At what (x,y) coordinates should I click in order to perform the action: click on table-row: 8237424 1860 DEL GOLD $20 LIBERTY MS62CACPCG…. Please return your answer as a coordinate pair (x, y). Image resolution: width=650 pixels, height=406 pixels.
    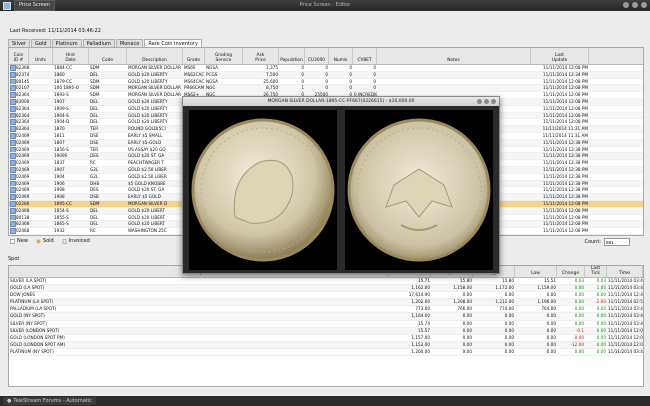
    Looking at the image, I should click on (326, 75).